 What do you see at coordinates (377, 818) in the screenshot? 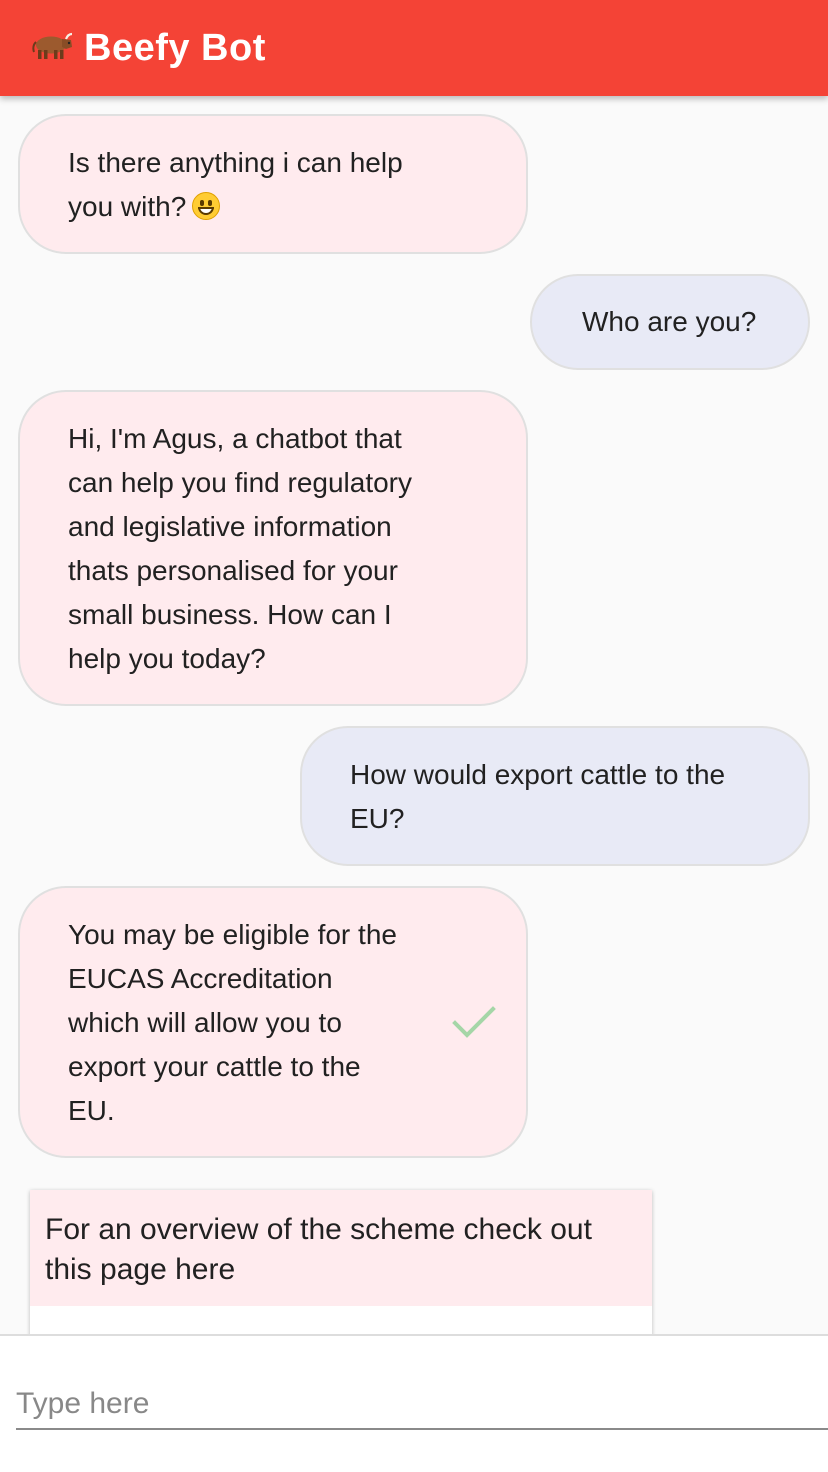
I see `message-line: EU?` at bounding box center [377, 818].